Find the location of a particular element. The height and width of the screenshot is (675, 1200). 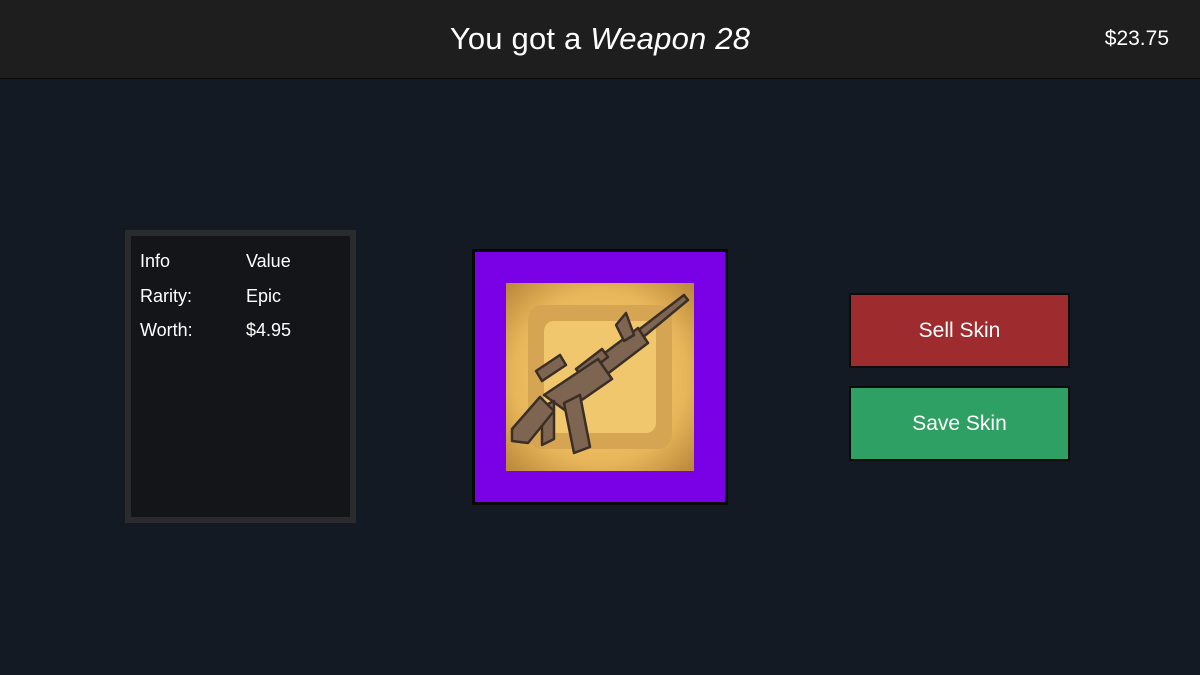

save-skin-button: Save Skin is located at coordinates (959, 423).